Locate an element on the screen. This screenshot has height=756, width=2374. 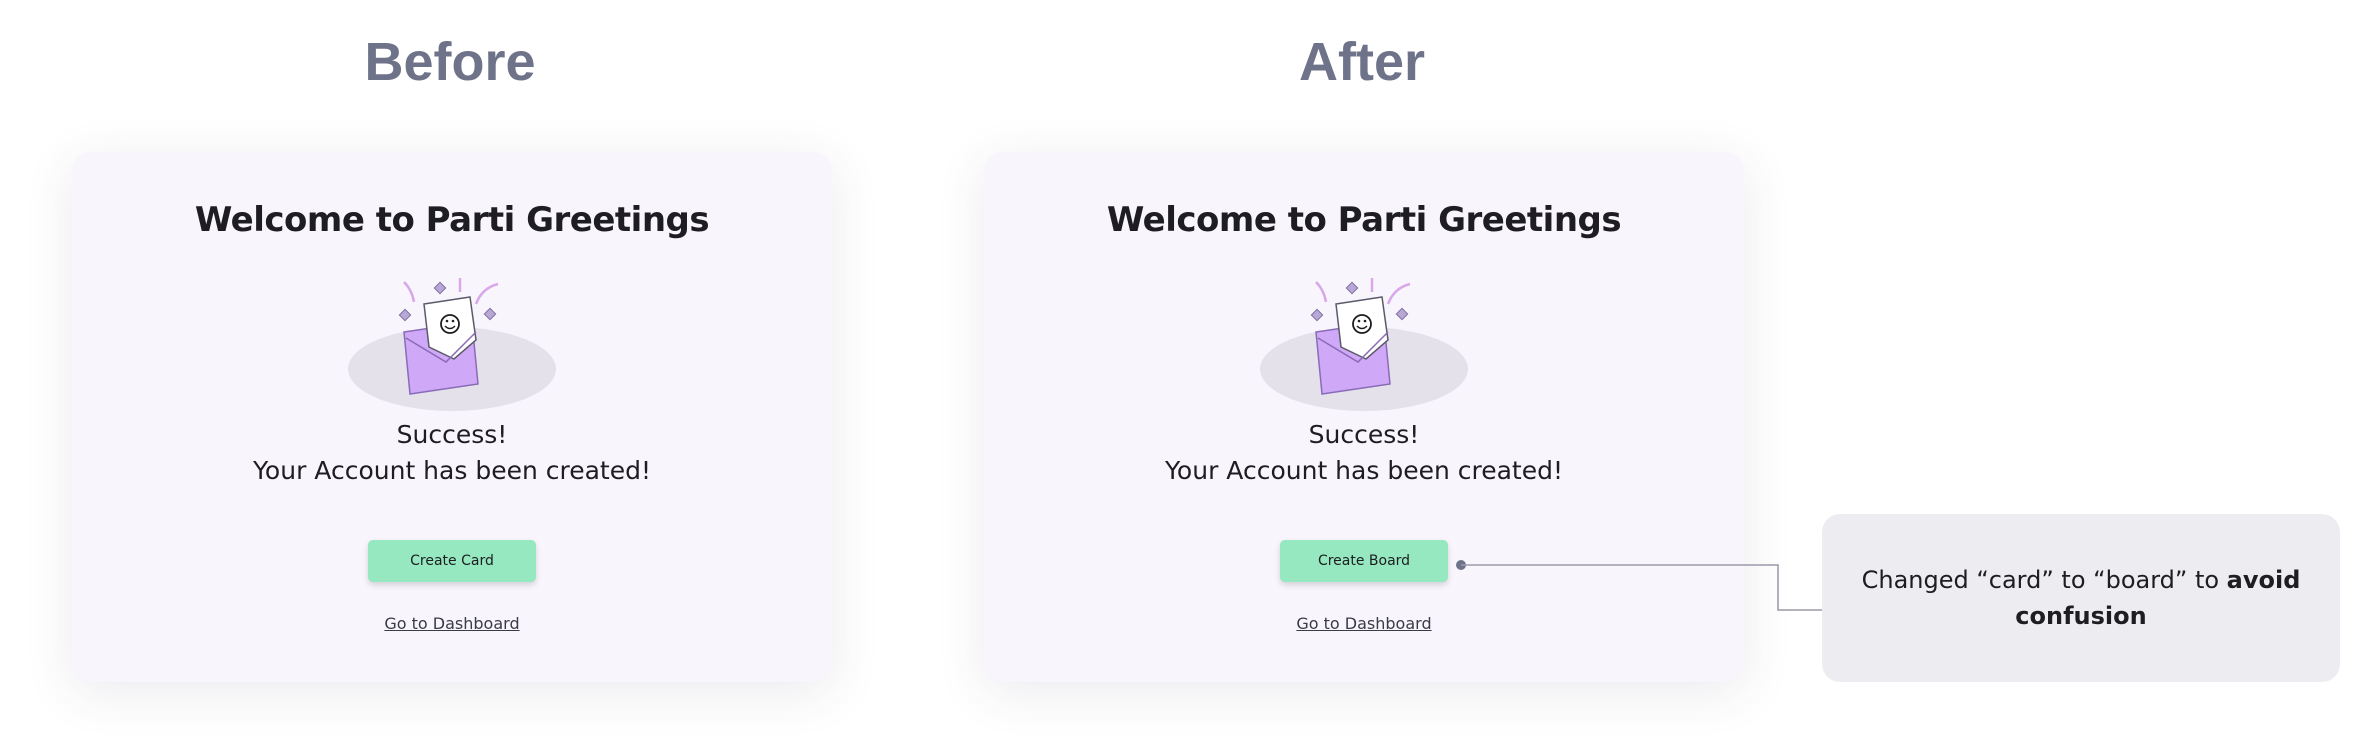
after-account-text: Your Account has been created! is located at coordinates (1363, 470).